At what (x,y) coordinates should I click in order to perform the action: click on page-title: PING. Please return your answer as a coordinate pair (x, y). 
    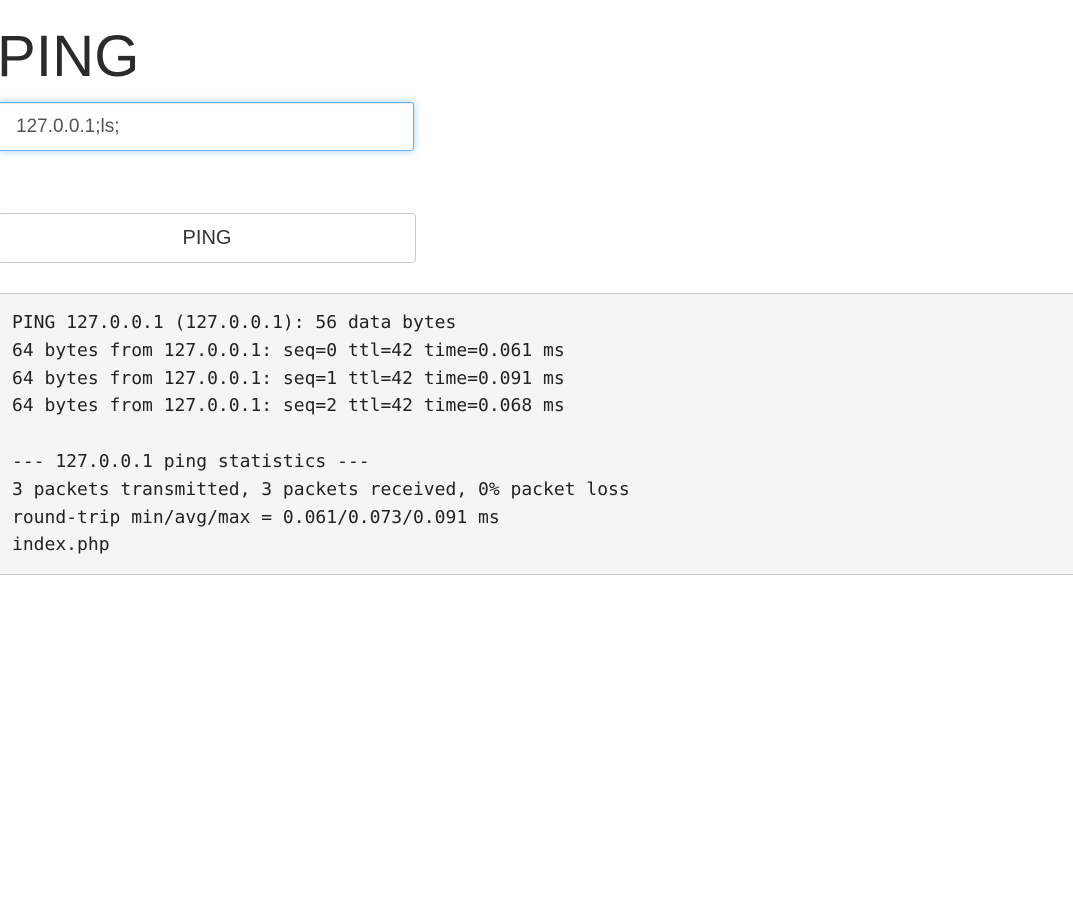
    Looking at the image, I should click on (70, 56).